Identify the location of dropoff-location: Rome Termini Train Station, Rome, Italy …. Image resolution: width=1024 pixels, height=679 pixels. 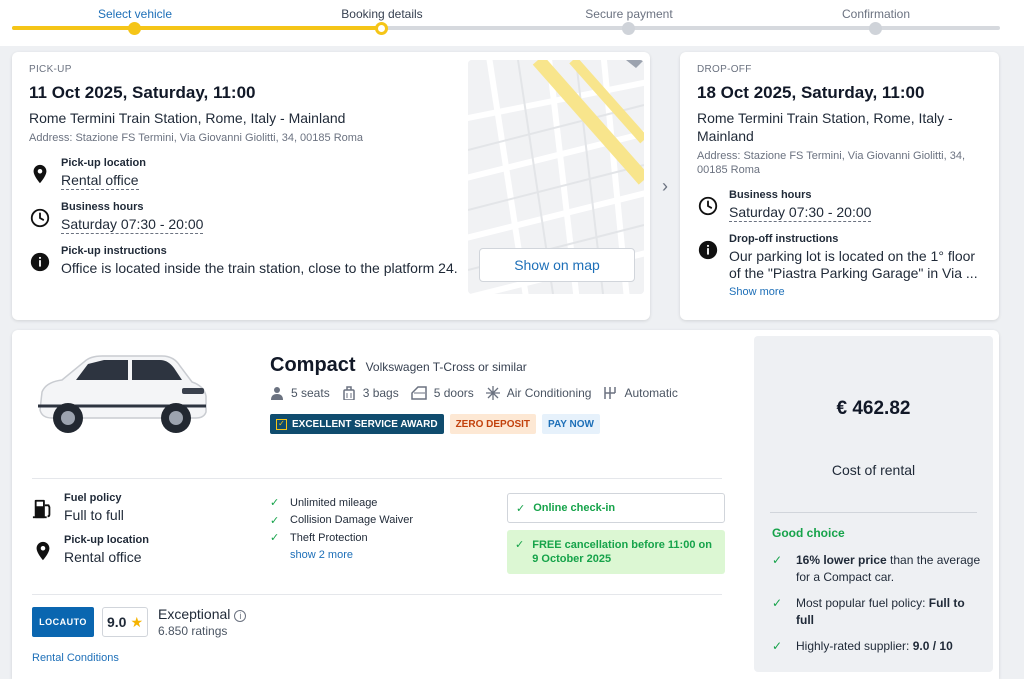
(825, 127).